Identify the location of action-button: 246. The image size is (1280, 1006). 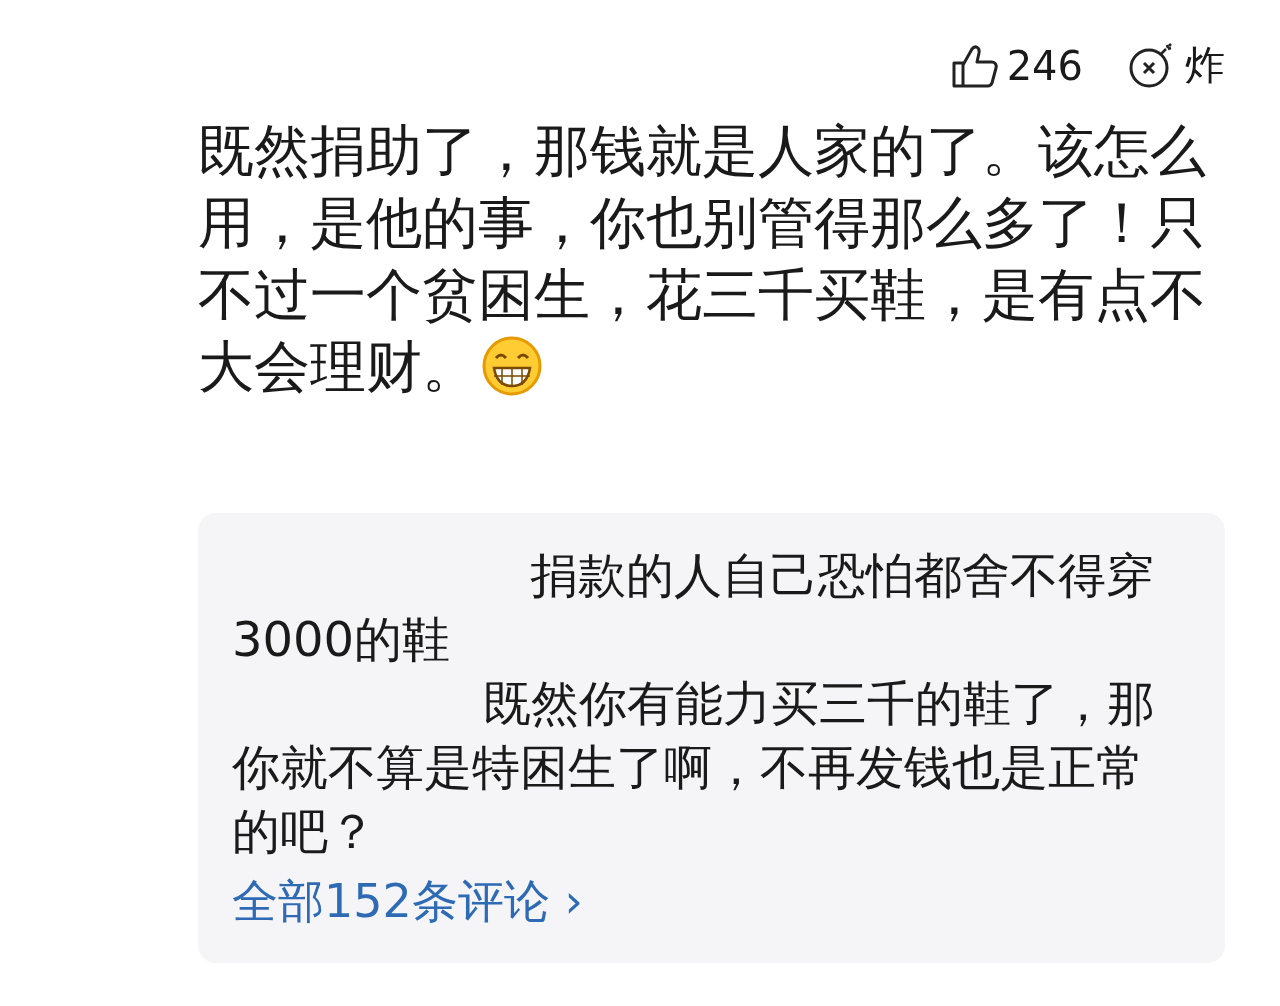
(1016, 65).